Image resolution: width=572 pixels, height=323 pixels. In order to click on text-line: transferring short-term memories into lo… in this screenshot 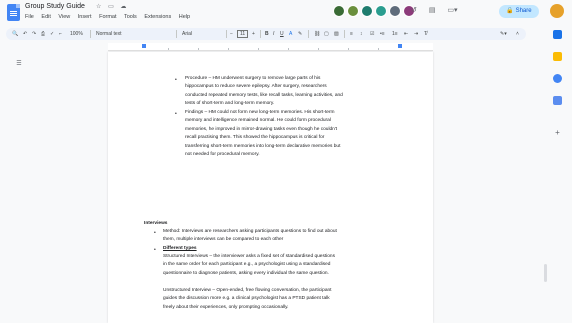, I will do `click(263, 146)`.